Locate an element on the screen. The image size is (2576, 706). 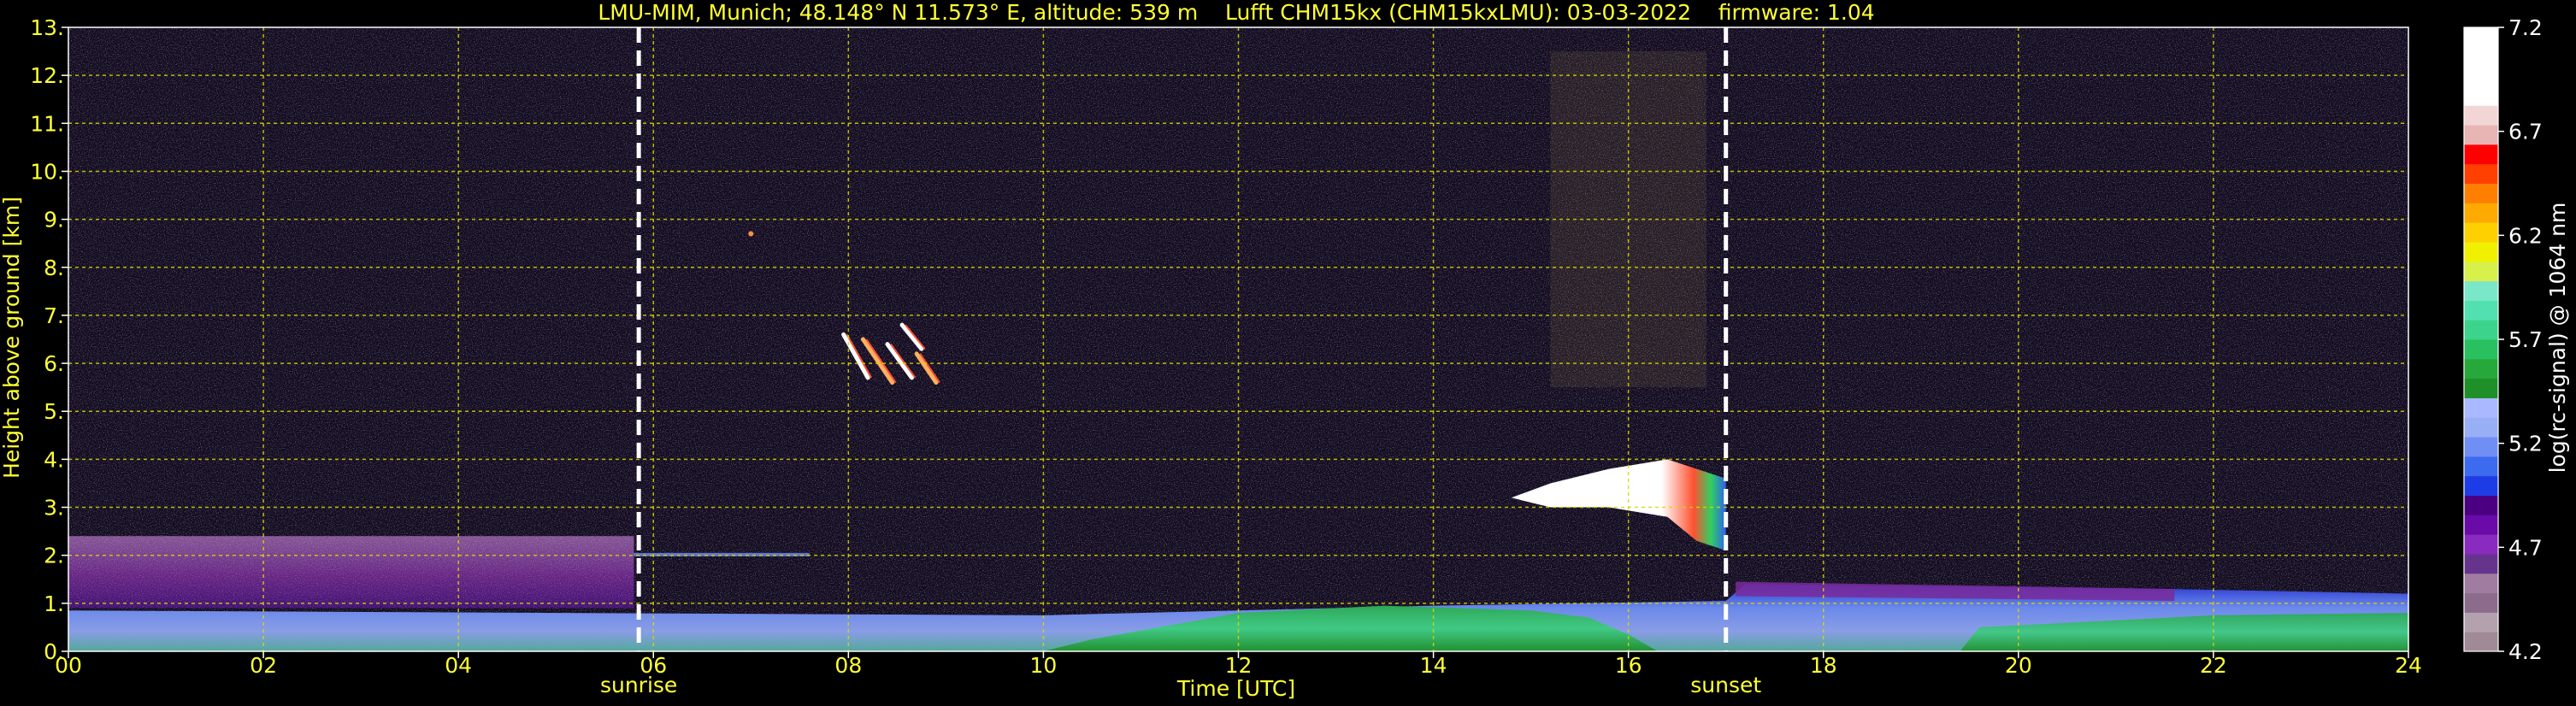
colorbar-tick-label: 4.2 is located at coordinates (2525, 651).